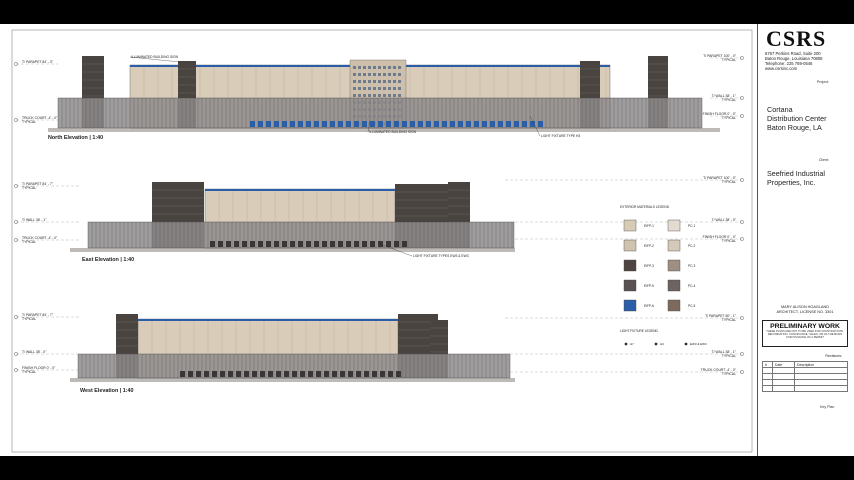 Image resolution: width=854 pixels, height=480 pixels. What do you see at coordinates (691, 266) in the screenshot?
I see `legend-code: PC-3` at bounding box center [691, 266].